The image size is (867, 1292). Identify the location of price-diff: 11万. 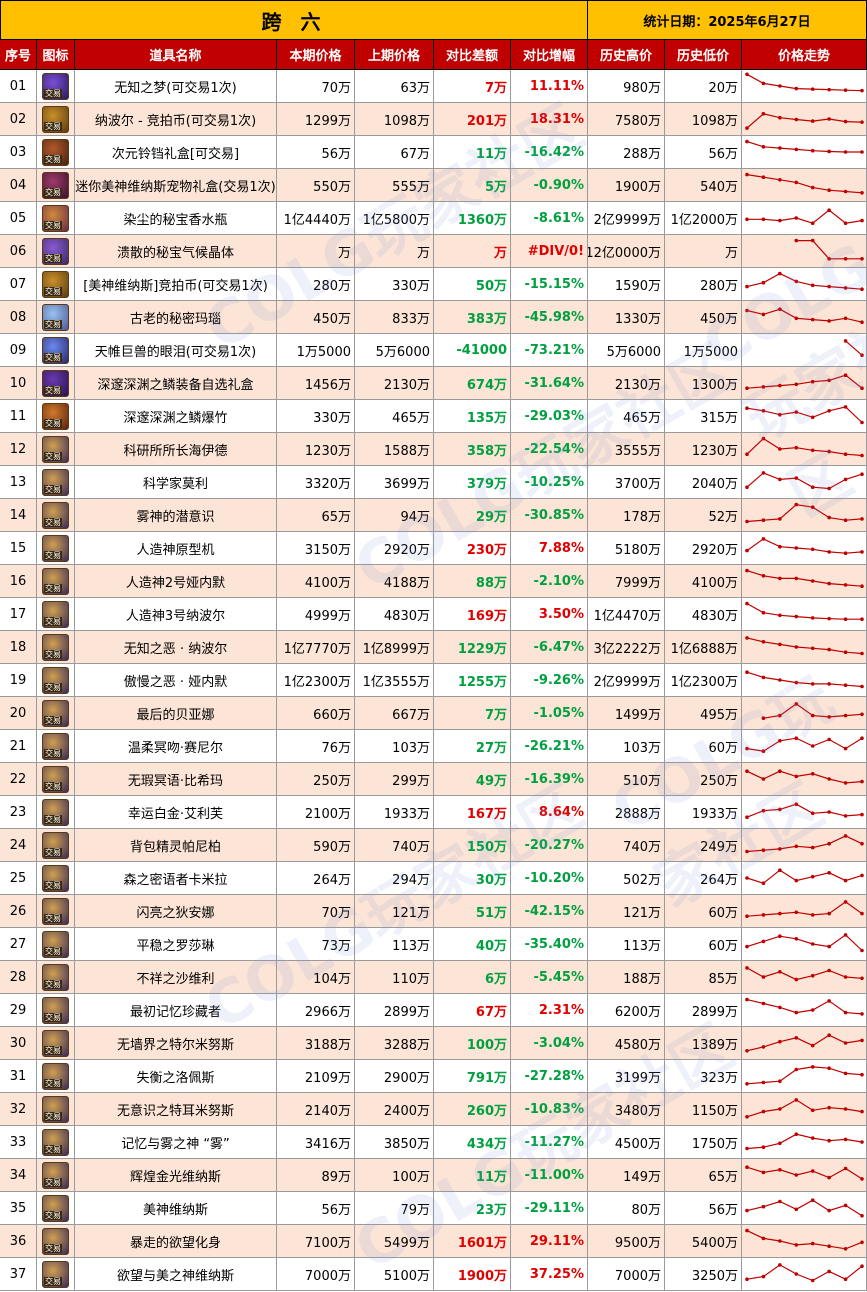
(472, 152).